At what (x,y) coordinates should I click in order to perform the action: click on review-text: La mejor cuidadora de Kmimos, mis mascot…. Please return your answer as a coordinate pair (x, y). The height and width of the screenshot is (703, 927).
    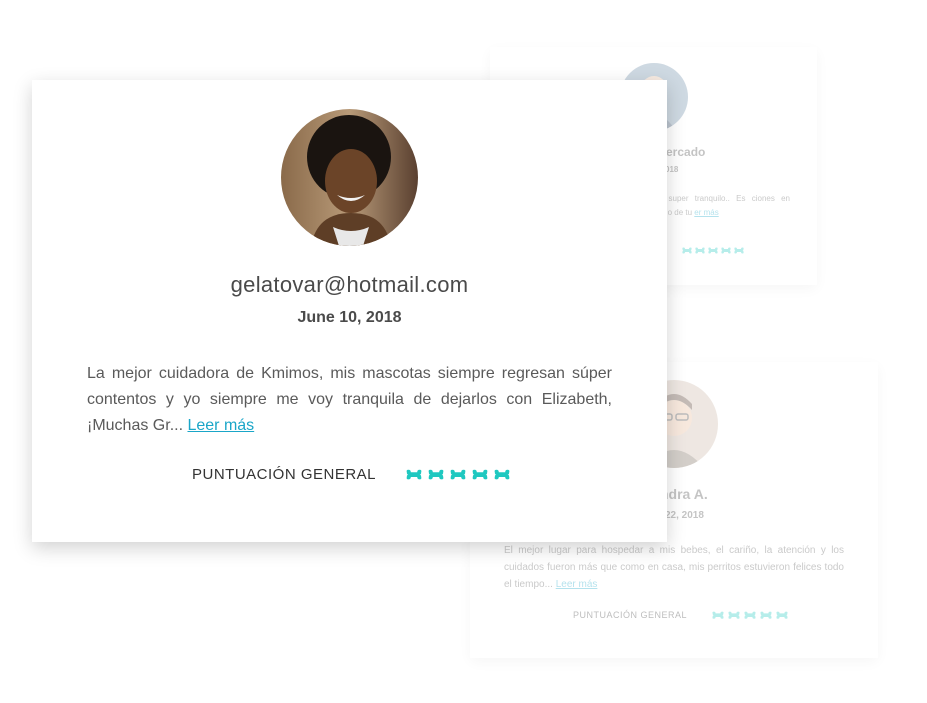
    Looking at the image, I should click on (349, 400).